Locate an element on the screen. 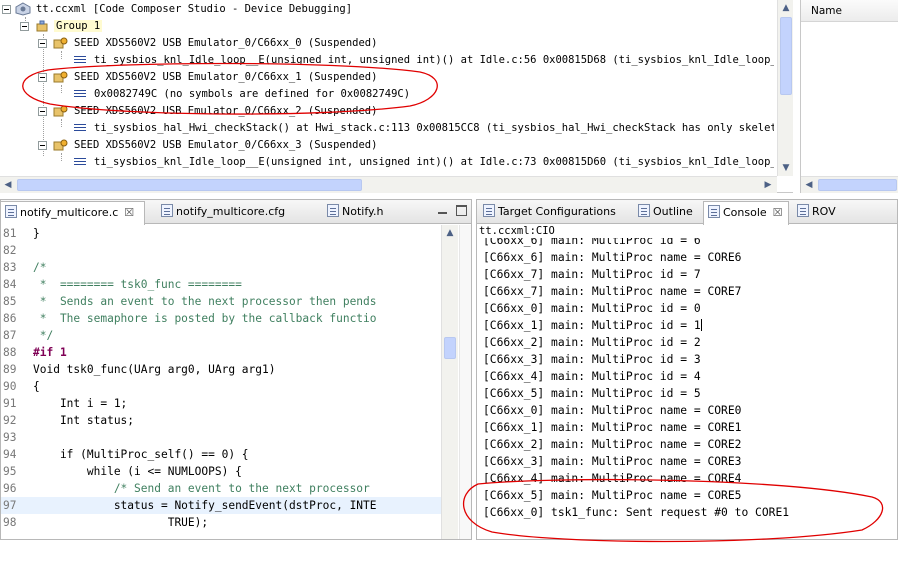  code-line: 83 /* is located at coordinates (221, 267).